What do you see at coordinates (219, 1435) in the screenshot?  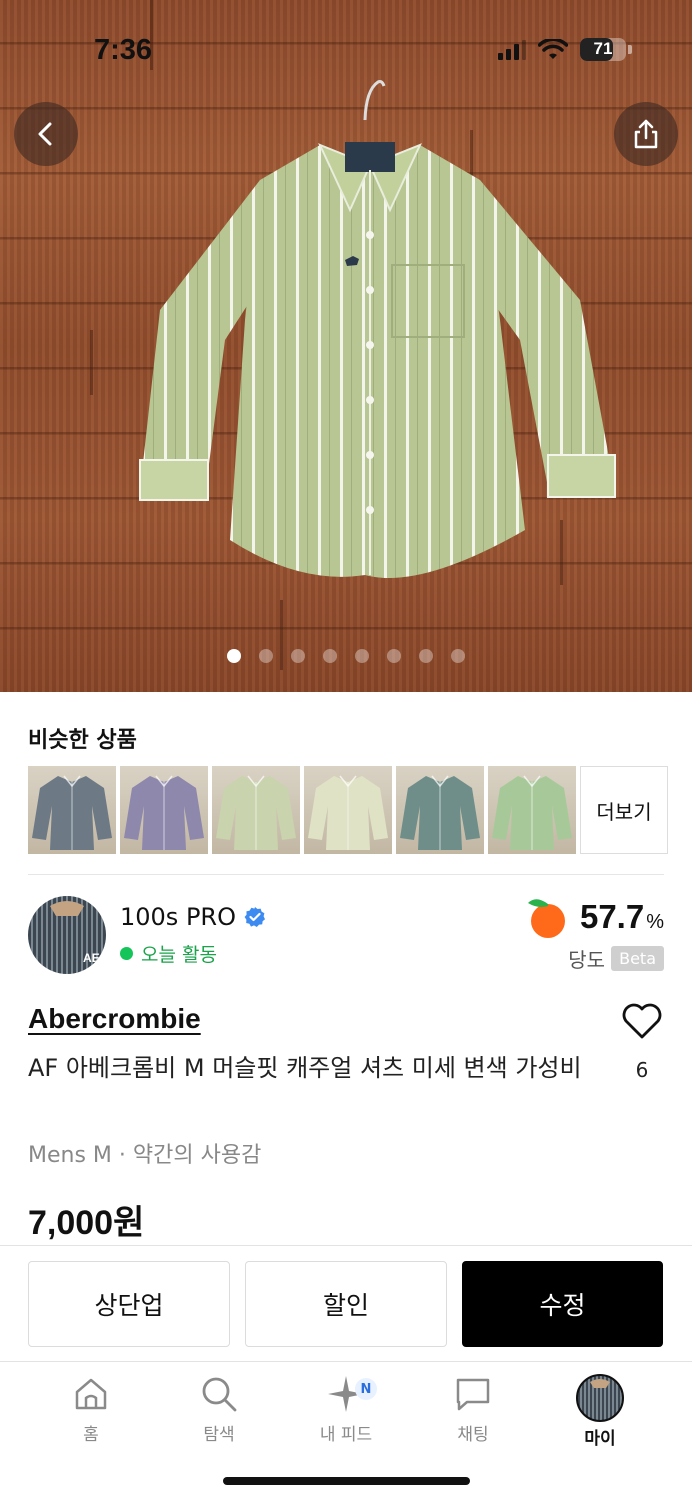 I see `tab-label: 탐색` at bounding box center [219, 1435].